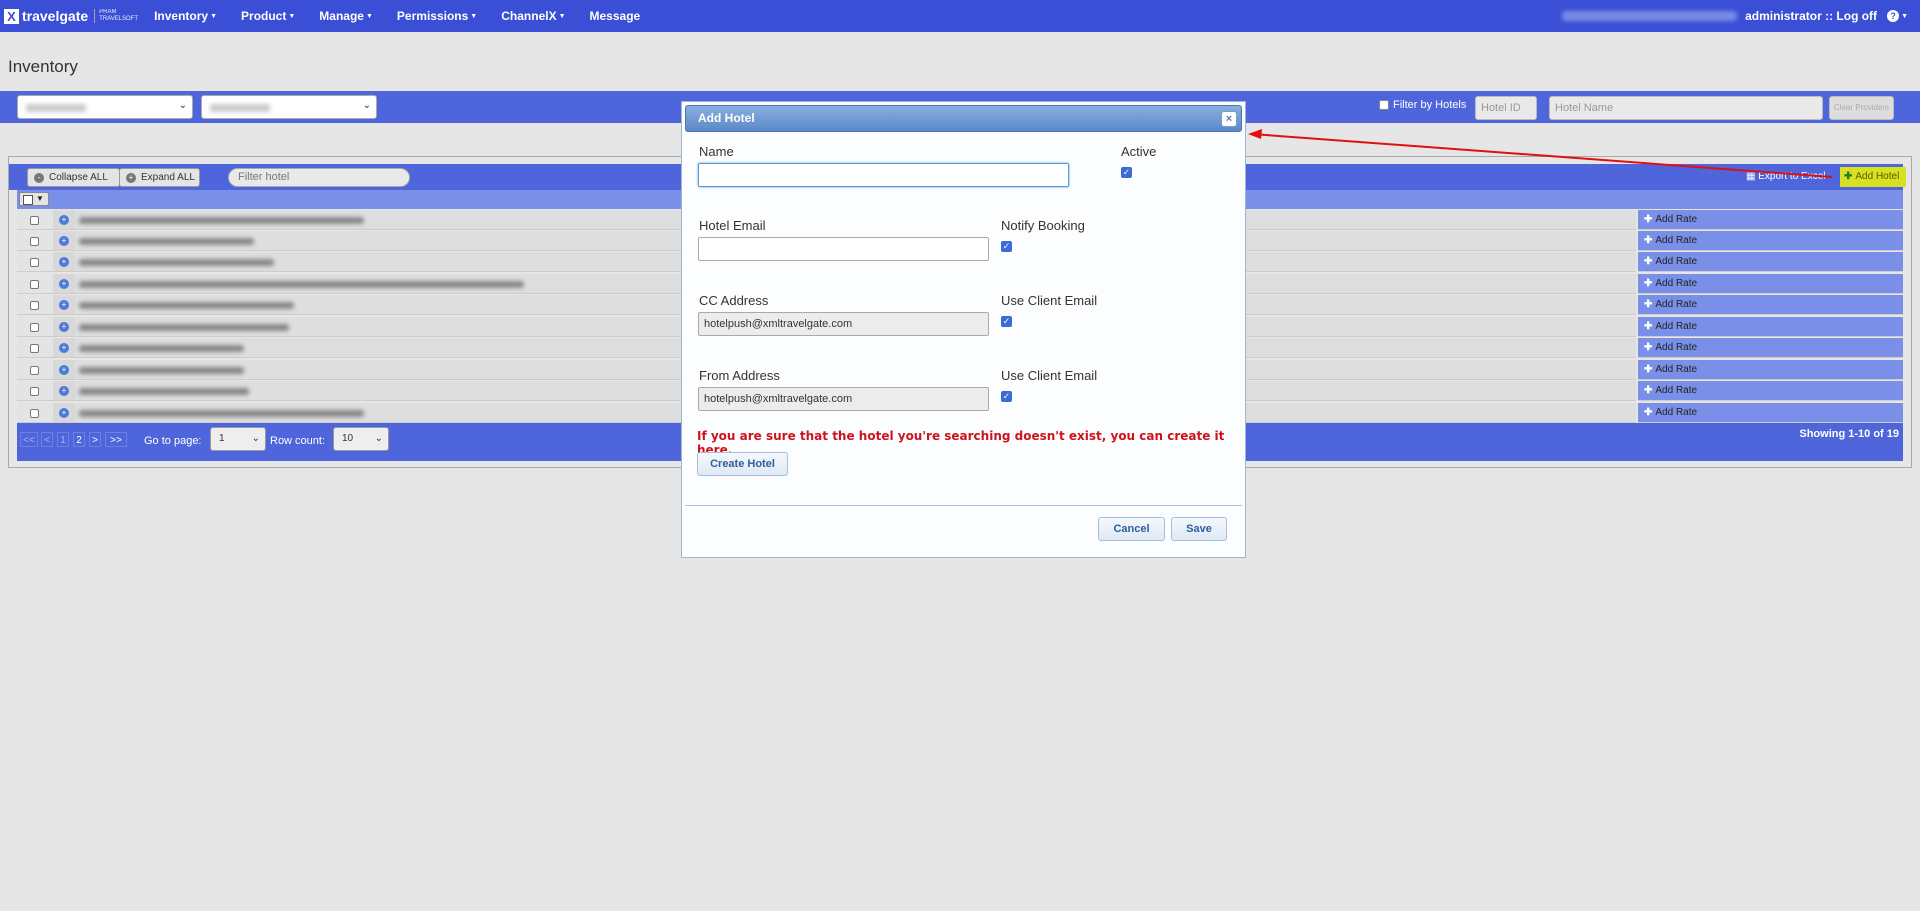  I want to click on filter-by-hotels-checkbox, so click(1384, 105).